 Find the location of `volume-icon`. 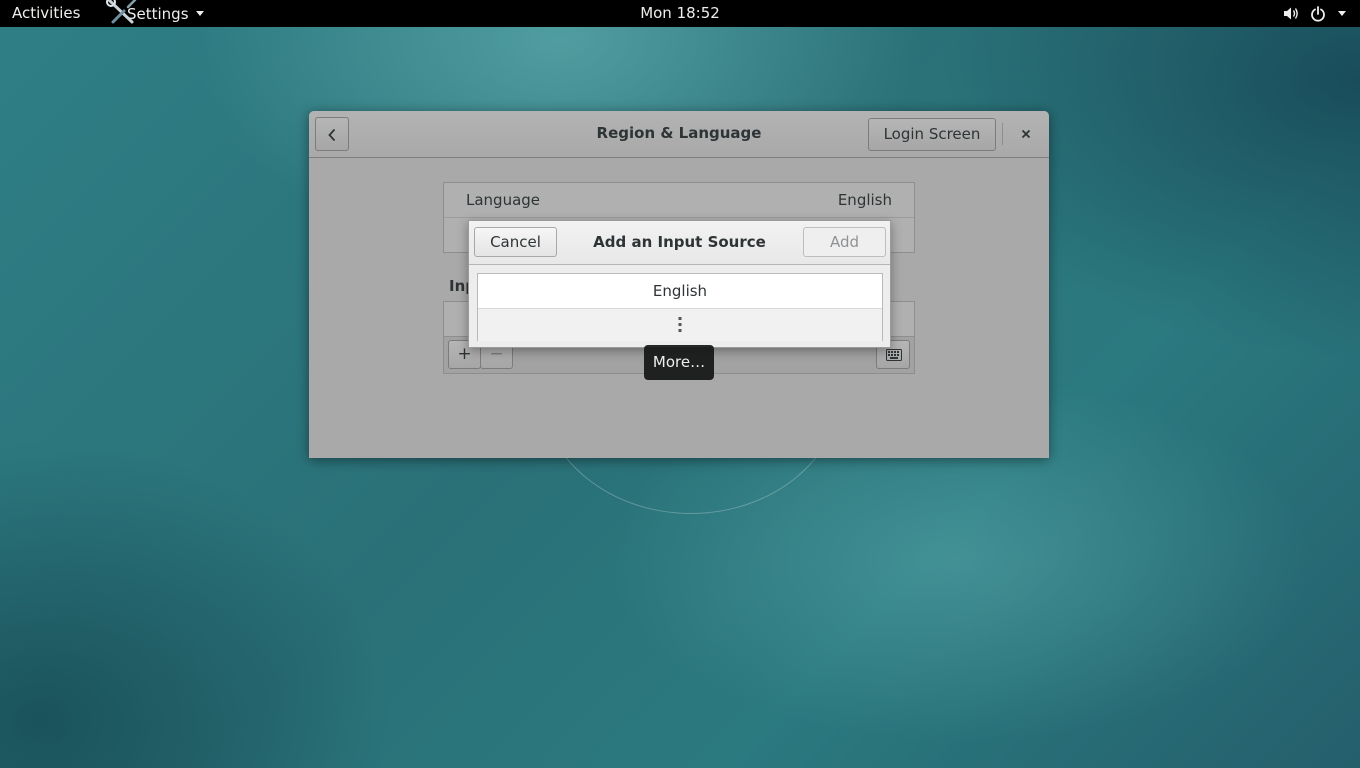

volume-icon is located at coordinates (1291, 13).